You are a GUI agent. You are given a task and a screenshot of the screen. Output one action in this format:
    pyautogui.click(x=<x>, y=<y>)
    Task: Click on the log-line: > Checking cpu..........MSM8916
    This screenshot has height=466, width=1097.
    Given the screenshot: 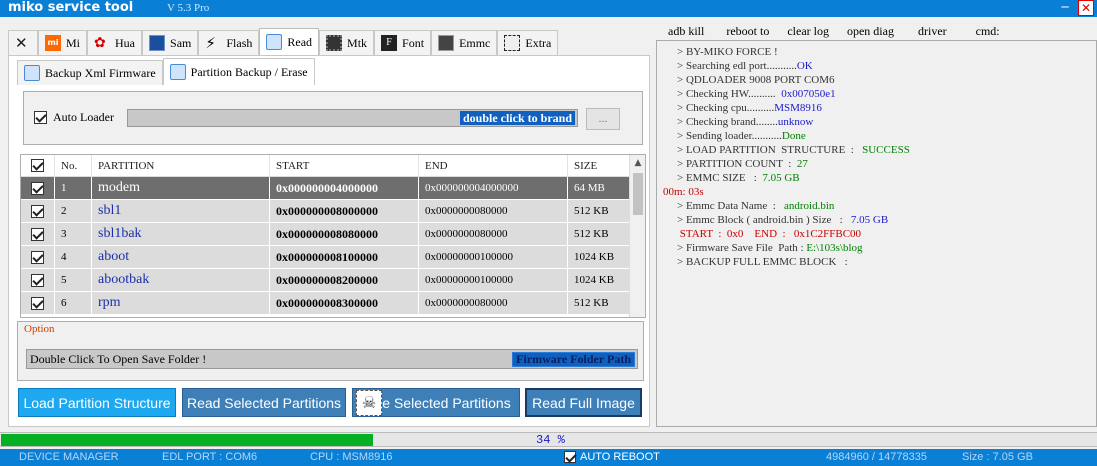 What is the action you would take?
    pyautogui.click(x=749, y=108)
    